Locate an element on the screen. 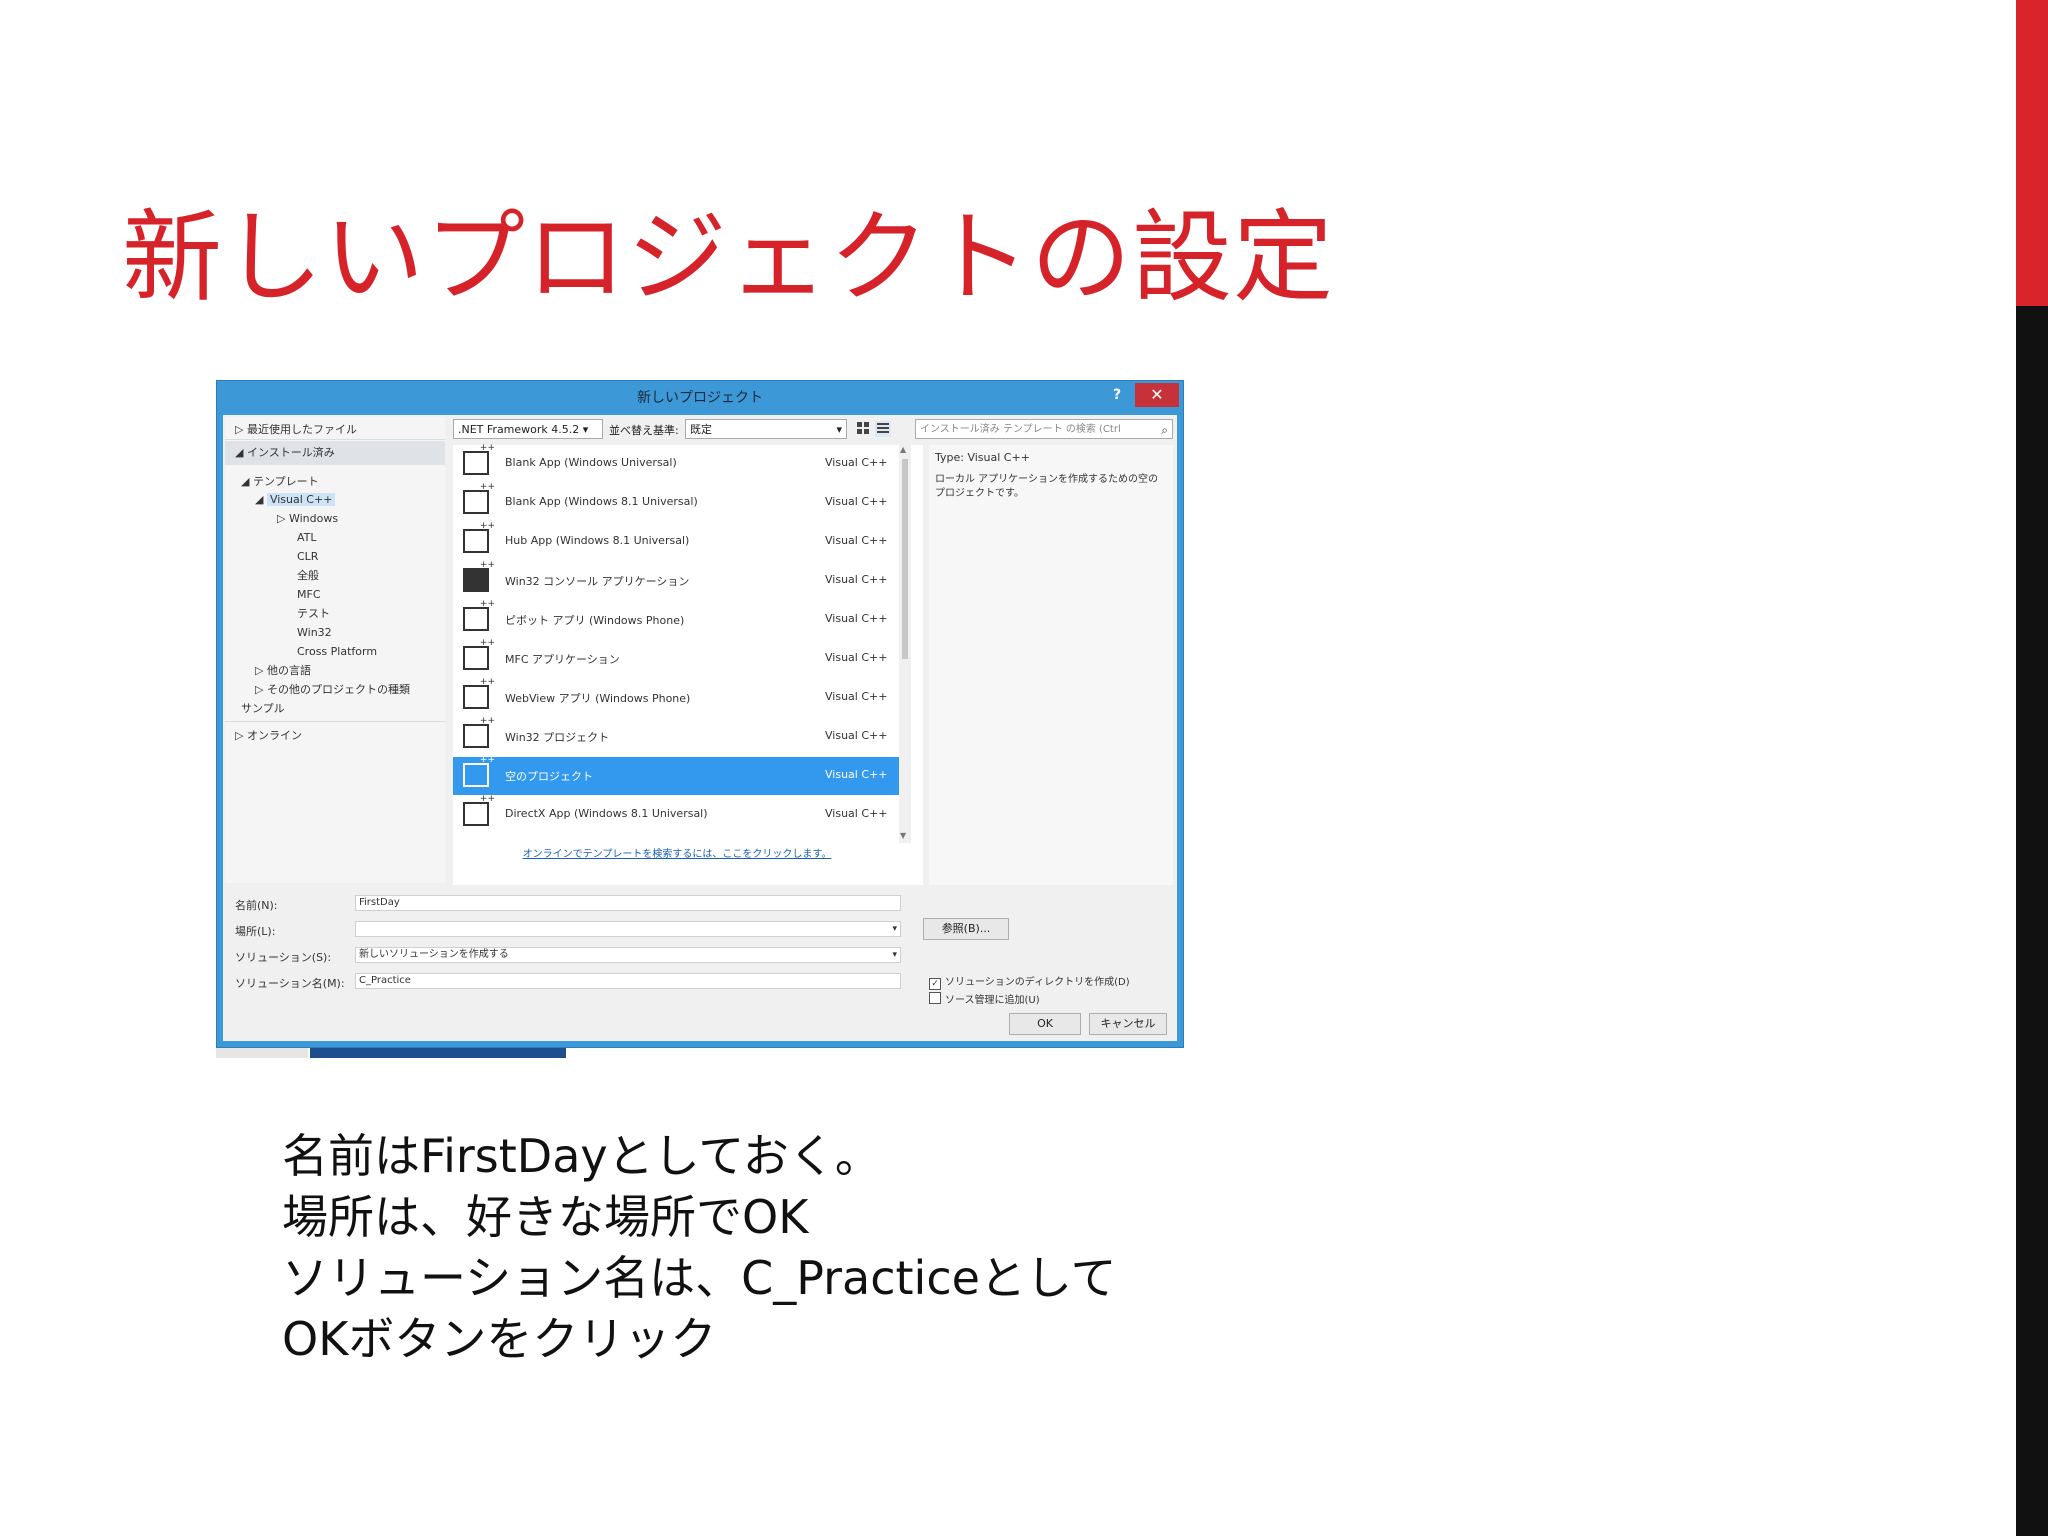  name-input: FirstDay is located at coordinates (628, 903).